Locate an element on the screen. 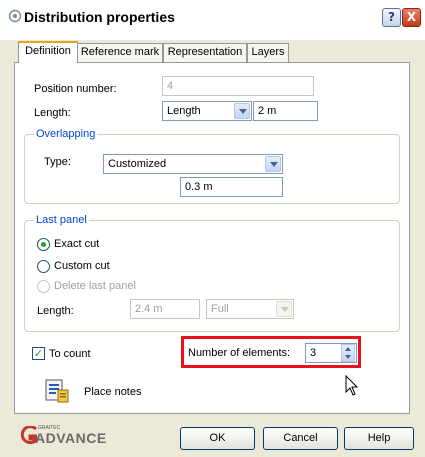 This screenshot has height=457, width=425. help-title-button: ? is located at coordinates (391, 17).